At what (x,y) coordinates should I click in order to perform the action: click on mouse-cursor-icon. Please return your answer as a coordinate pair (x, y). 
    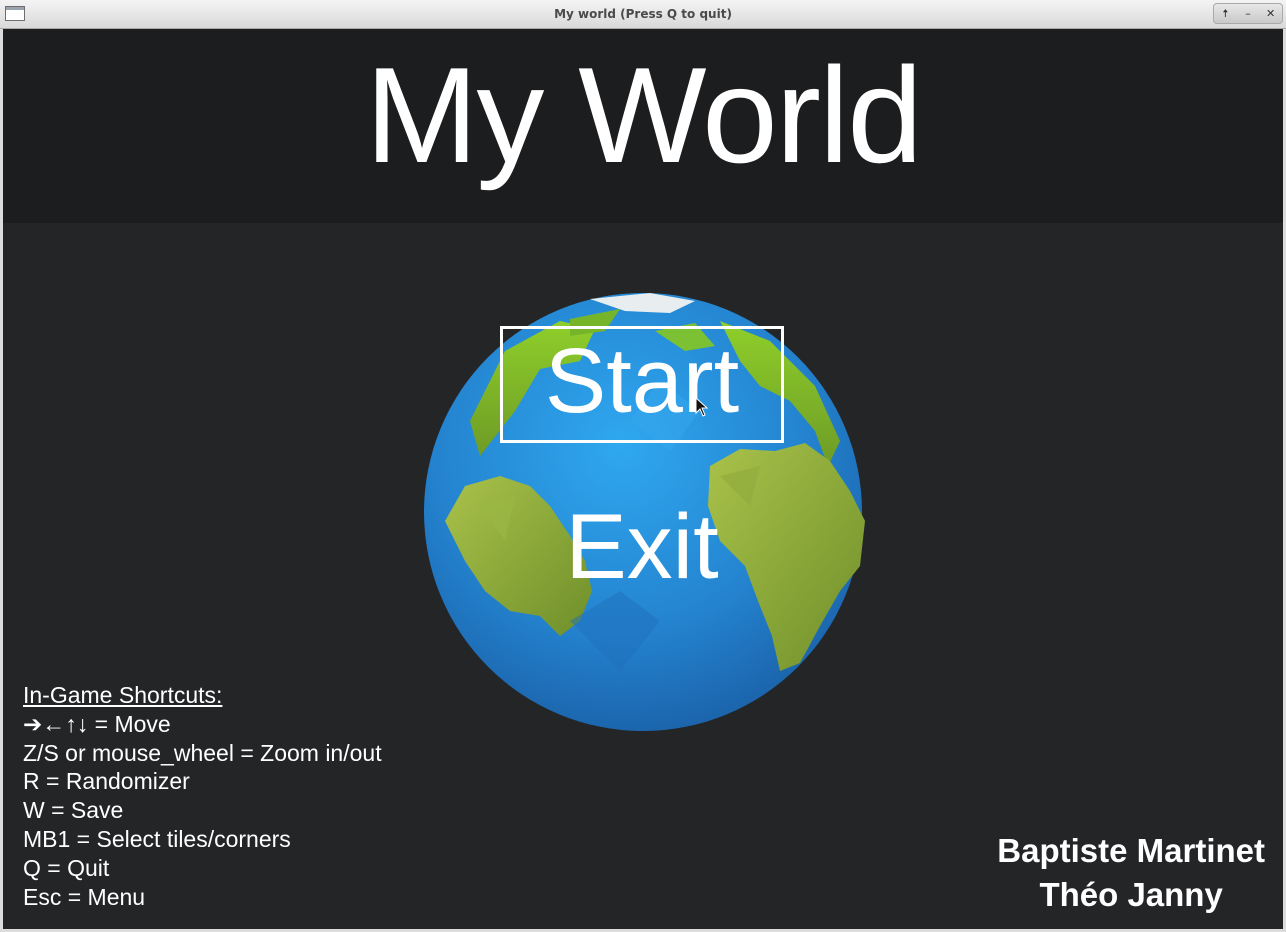
    Looking at the image, I should click on (702, 407).